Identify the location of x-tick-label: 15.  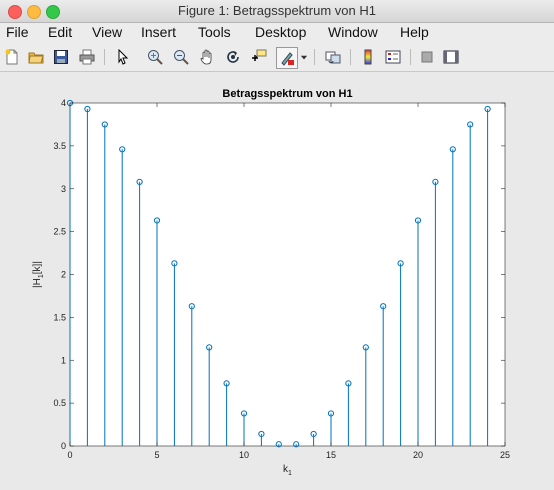
(331, 455).